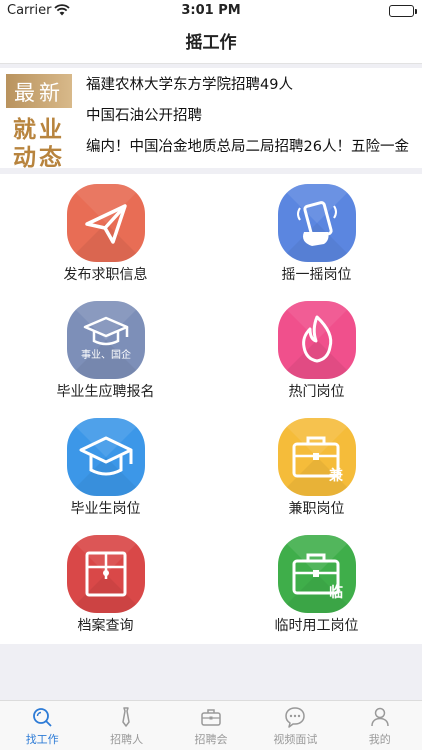  What do you see at coordinates (39, 91) in the screenshot?
I see `badge-latest: 最新` at bounding box center [39, 91].